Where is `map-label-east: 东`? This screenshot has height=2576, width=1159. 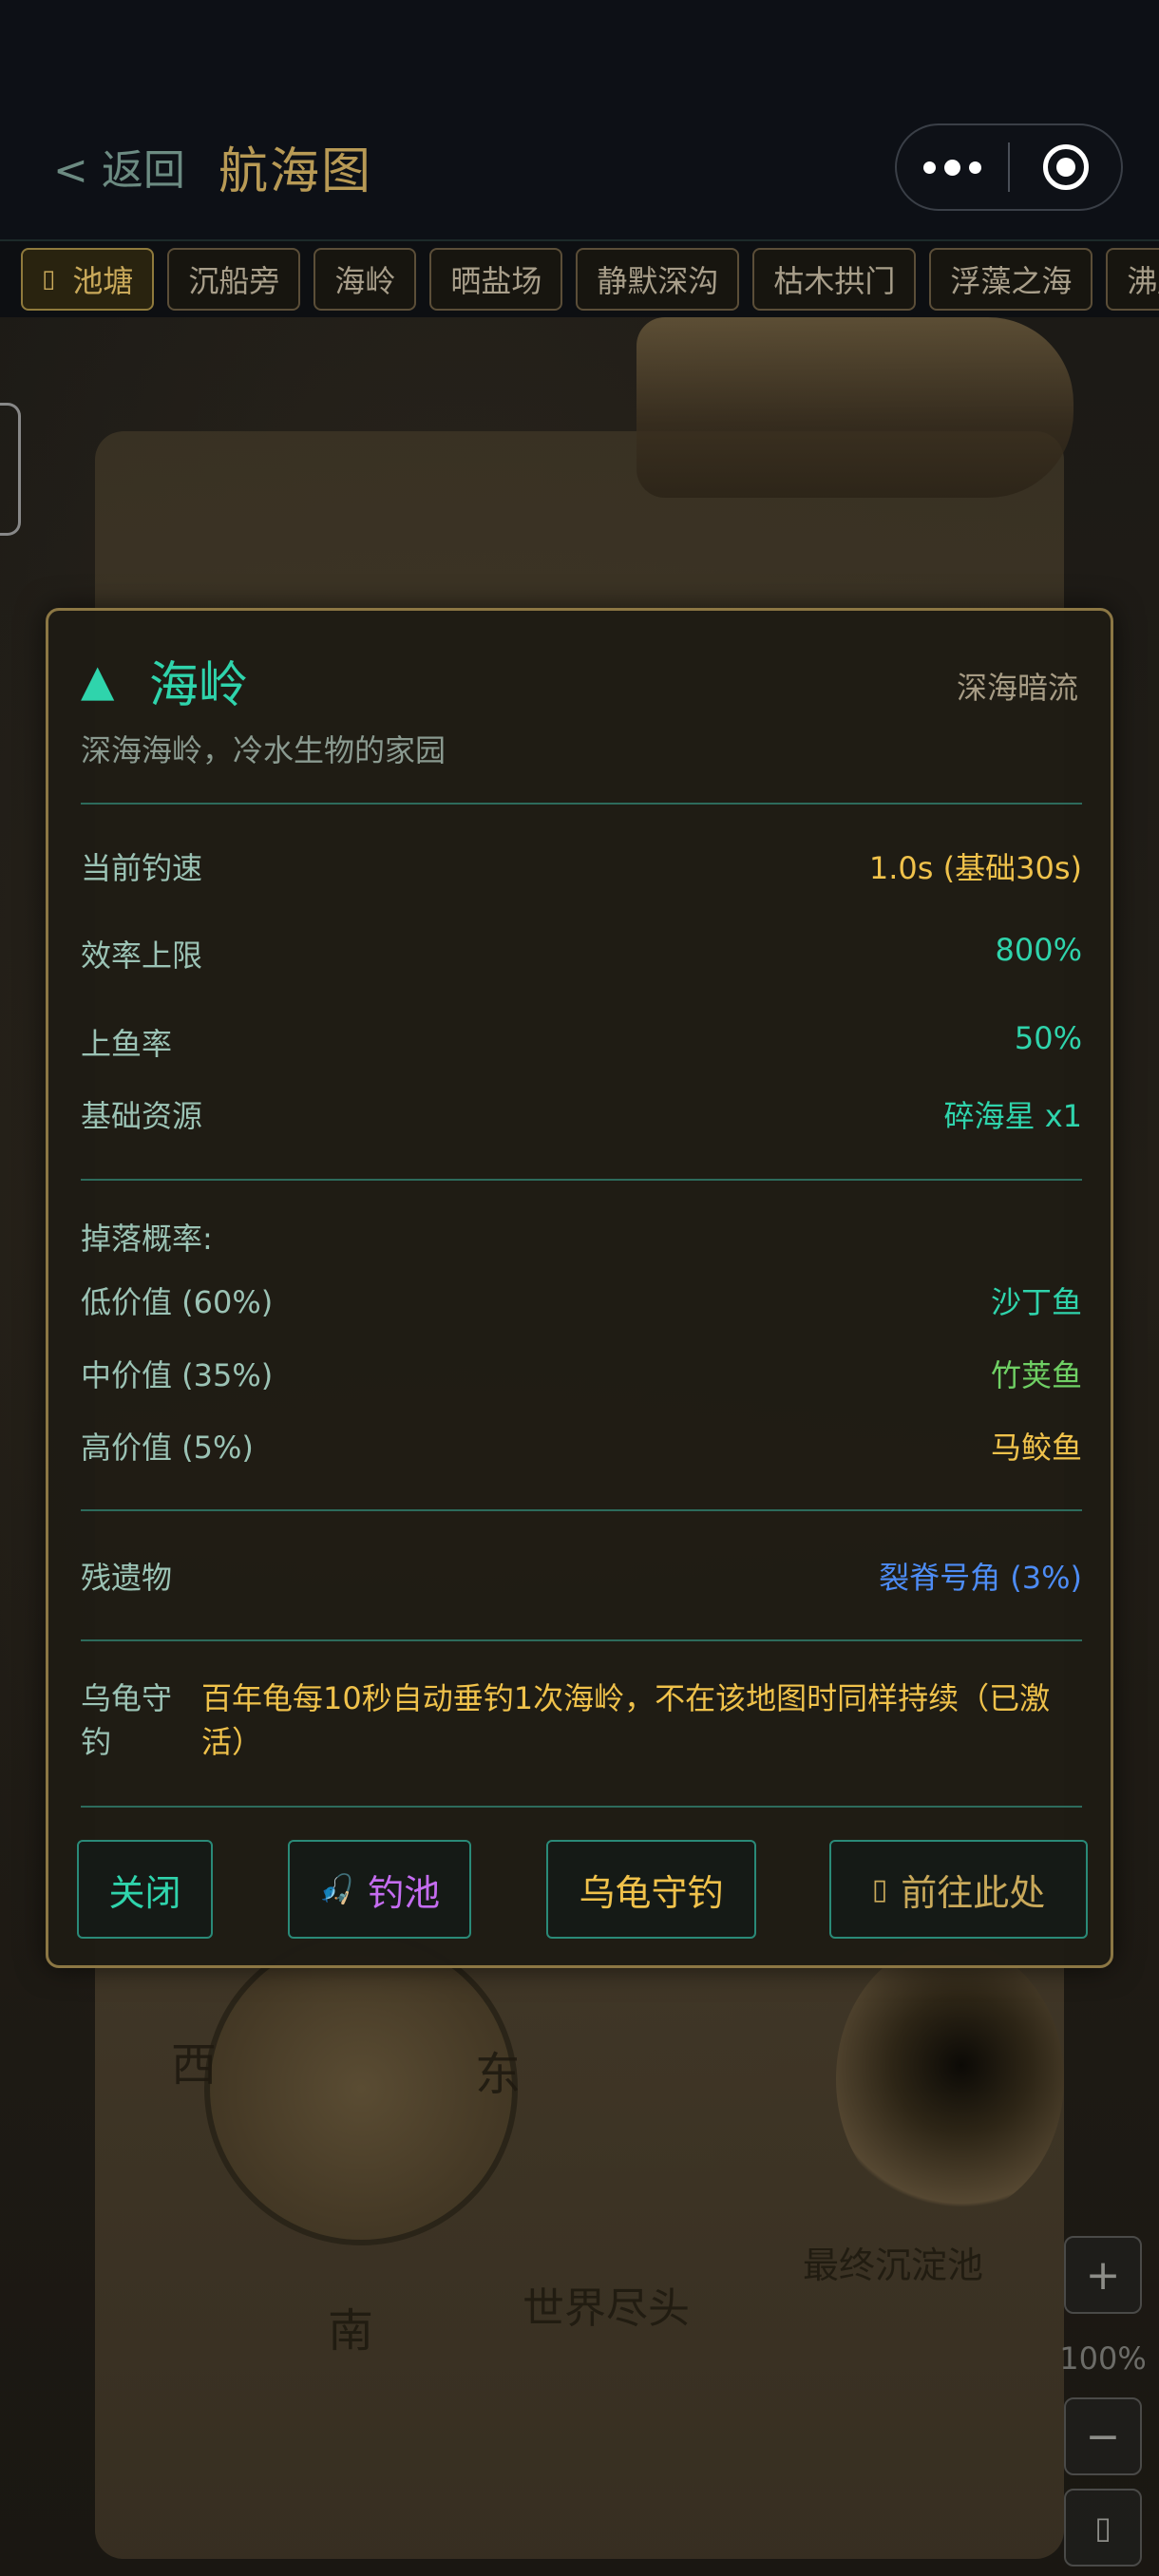 map-label-east: 东 is located at coordinates (498, 2074).